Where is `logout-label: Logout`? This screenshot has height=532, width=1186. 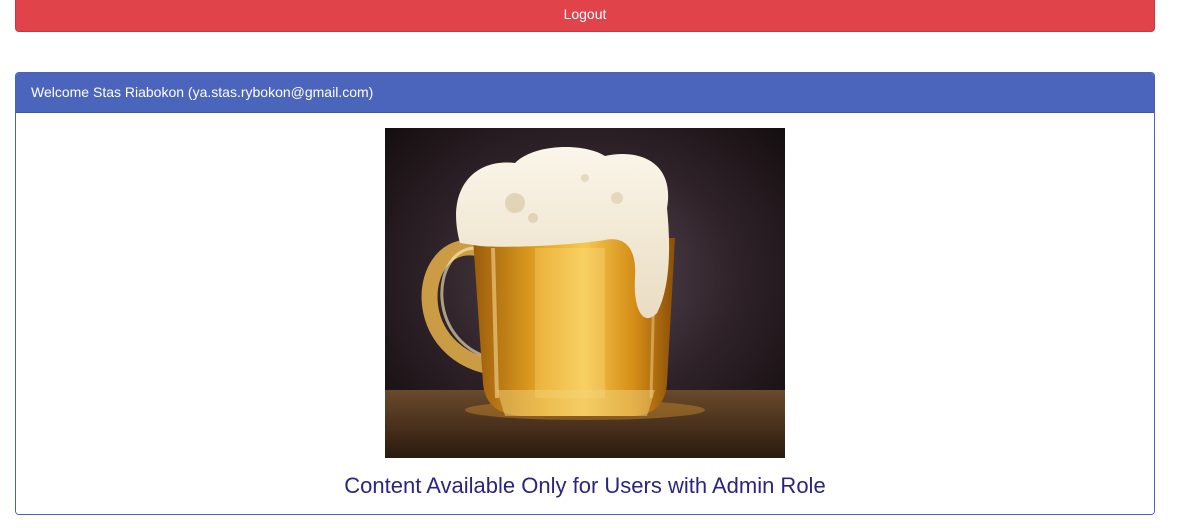
logout-label: Logout is located at coordinates (585, 14).